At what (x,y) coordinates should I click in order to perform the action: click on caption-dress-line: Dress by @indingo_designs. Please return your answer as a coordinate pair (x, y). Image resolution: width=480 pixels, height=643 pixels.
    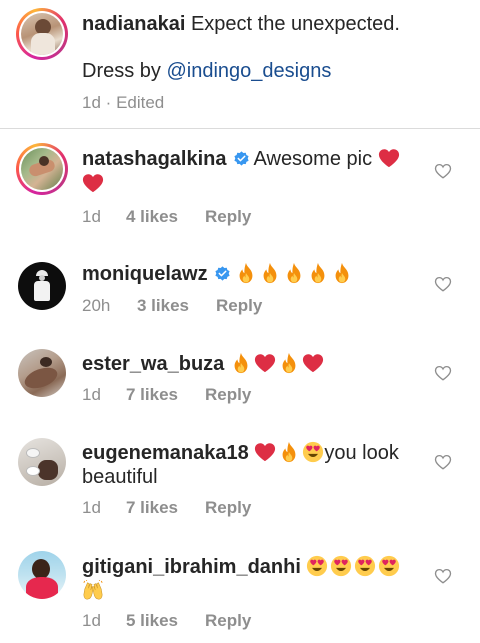
    Looking at the image, I should click on (206, 71).